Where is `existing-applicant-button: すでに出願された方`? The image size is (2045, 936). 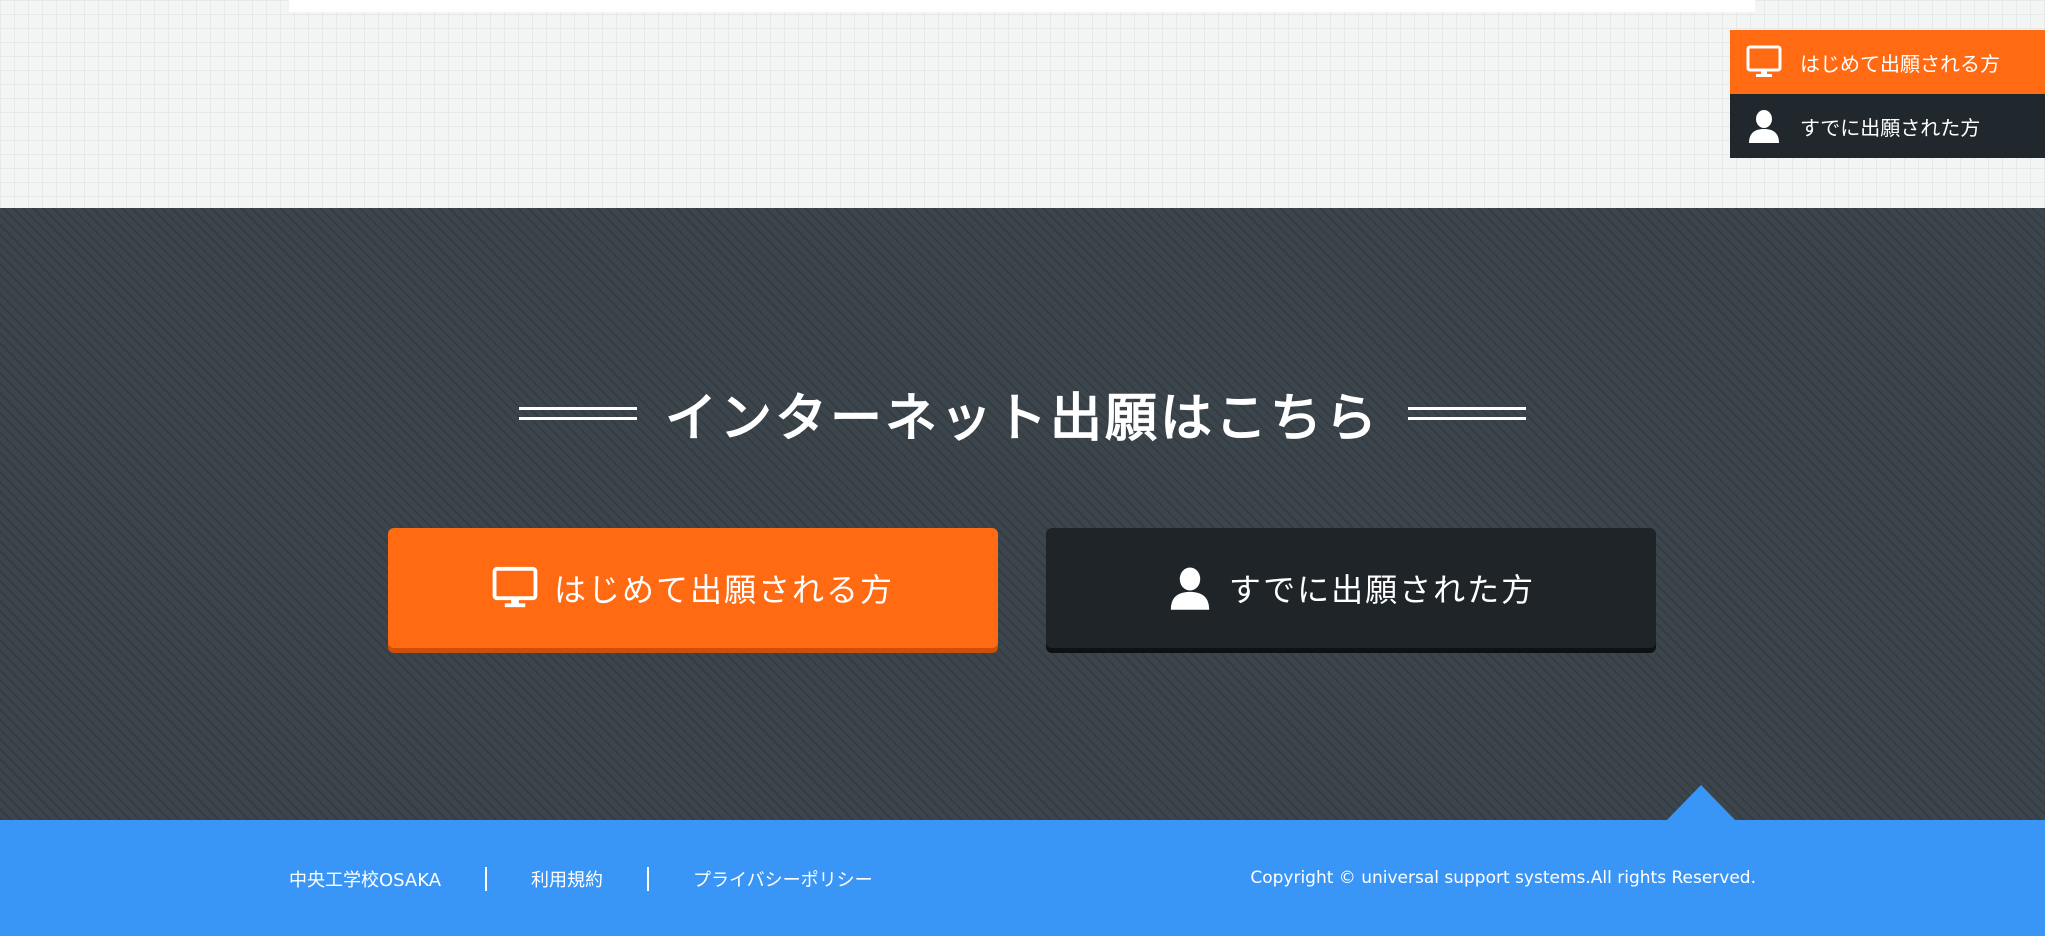 existing-applicant-button: すでに出願された方 is located at coordinates (1351, 588).